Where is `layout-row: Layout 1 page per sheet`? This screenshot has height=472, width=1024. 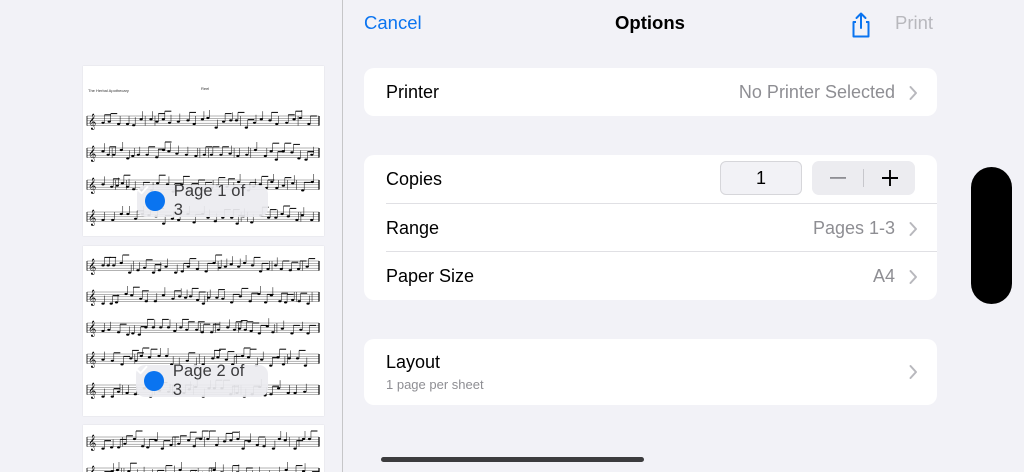
layout-row: Layout 1 page per sheet is located at coordinates (650, 372).